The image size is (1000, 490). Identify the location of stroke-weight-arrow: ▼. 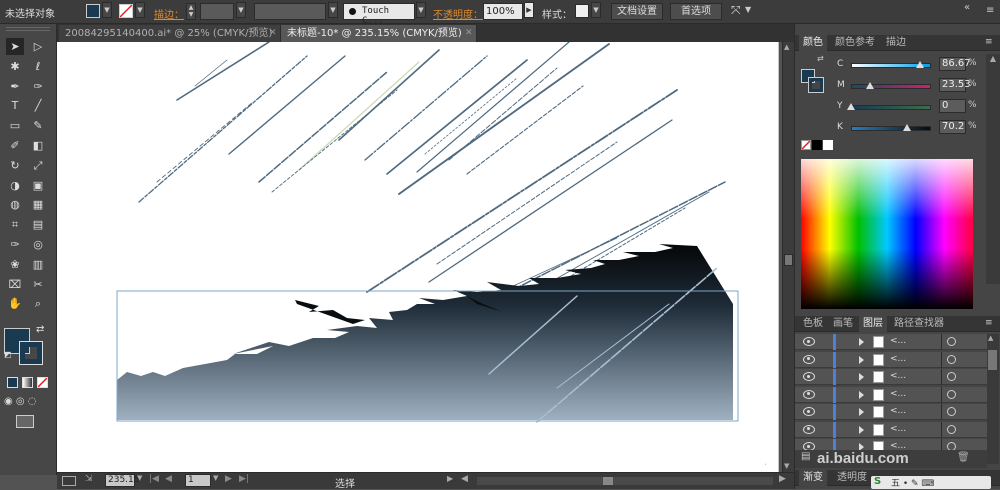
(241, 10).